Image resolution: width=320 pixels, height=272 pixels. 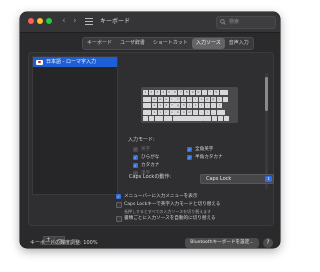 I want to click on key: 6, so click(x=175, y=92).